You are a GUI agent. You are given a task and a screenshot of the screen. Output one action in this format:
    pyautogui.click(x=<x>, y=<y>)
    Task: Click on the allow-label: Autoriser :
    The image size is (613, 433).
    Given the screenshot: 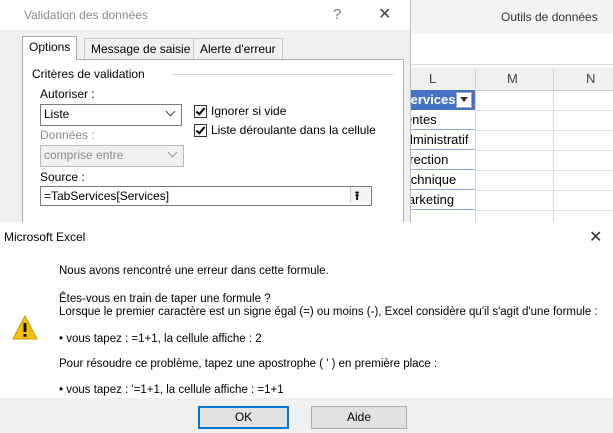 What is the action you would take?
    pyautogui.click(x=67, y=94)
    